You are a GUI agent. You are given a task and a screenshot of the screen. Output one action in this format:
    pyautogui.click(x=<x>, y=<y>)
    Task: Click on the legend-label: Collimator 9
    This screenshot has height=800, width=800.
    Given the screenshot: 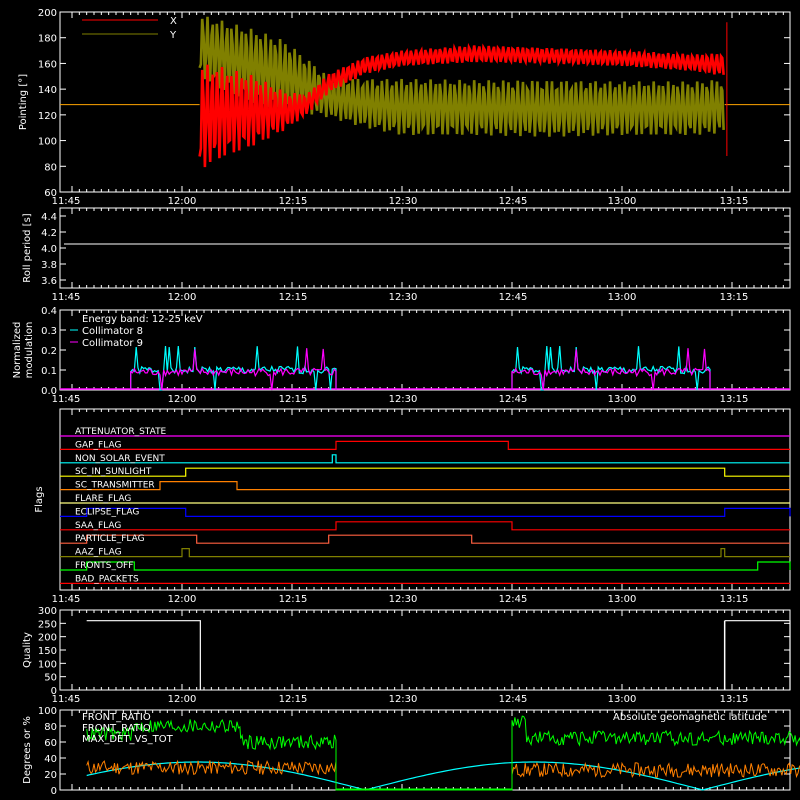 What is the action you would take?
    pyautogui.click(x=112, y=343)
    